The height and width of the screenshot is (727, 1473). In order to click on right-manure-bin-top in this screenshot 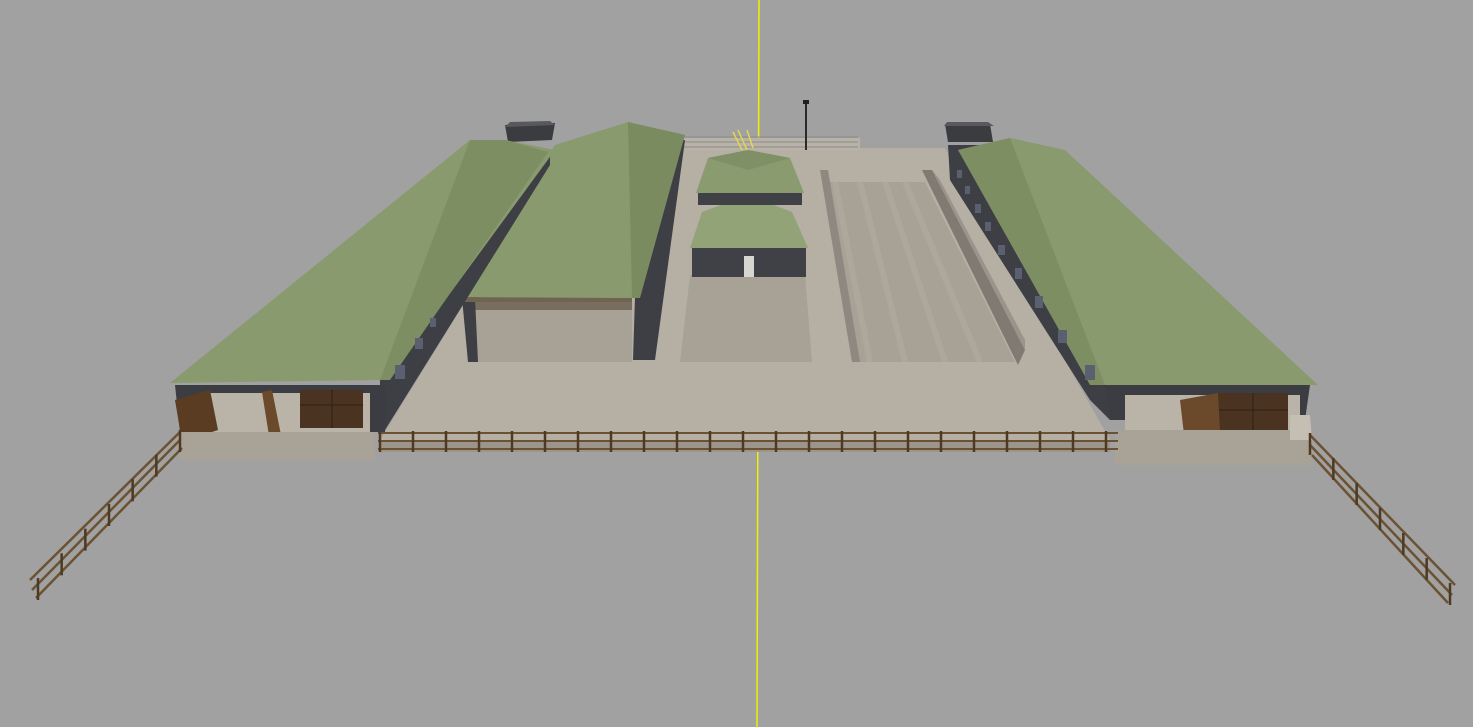, I will do `click(969, 124)`.